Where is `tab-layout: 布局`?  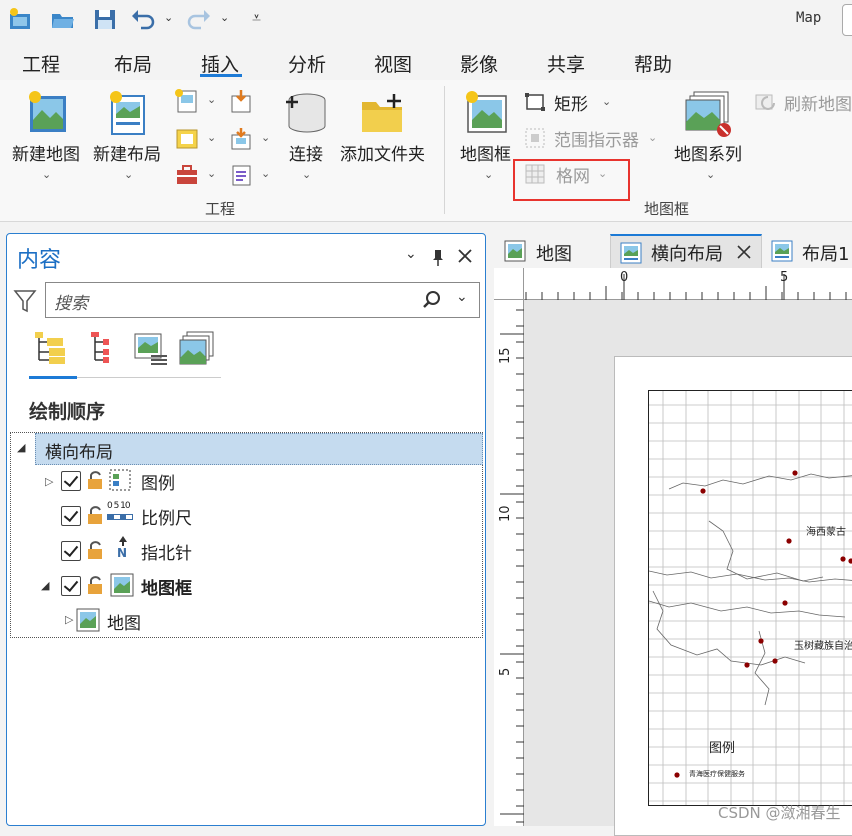
tab-layout: 布局 is located at coordinates (133, 63).